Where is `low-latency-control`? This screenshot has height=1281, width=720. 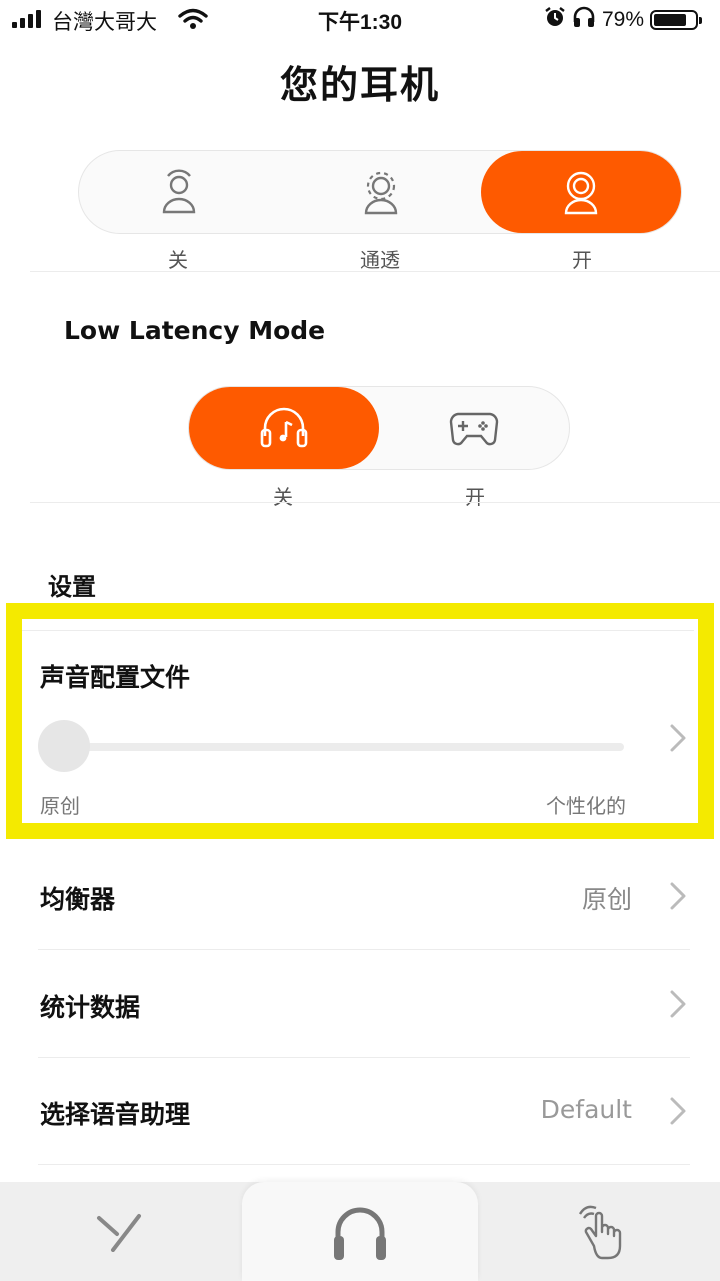
low-latency-control is located at coordinates (379, 428).